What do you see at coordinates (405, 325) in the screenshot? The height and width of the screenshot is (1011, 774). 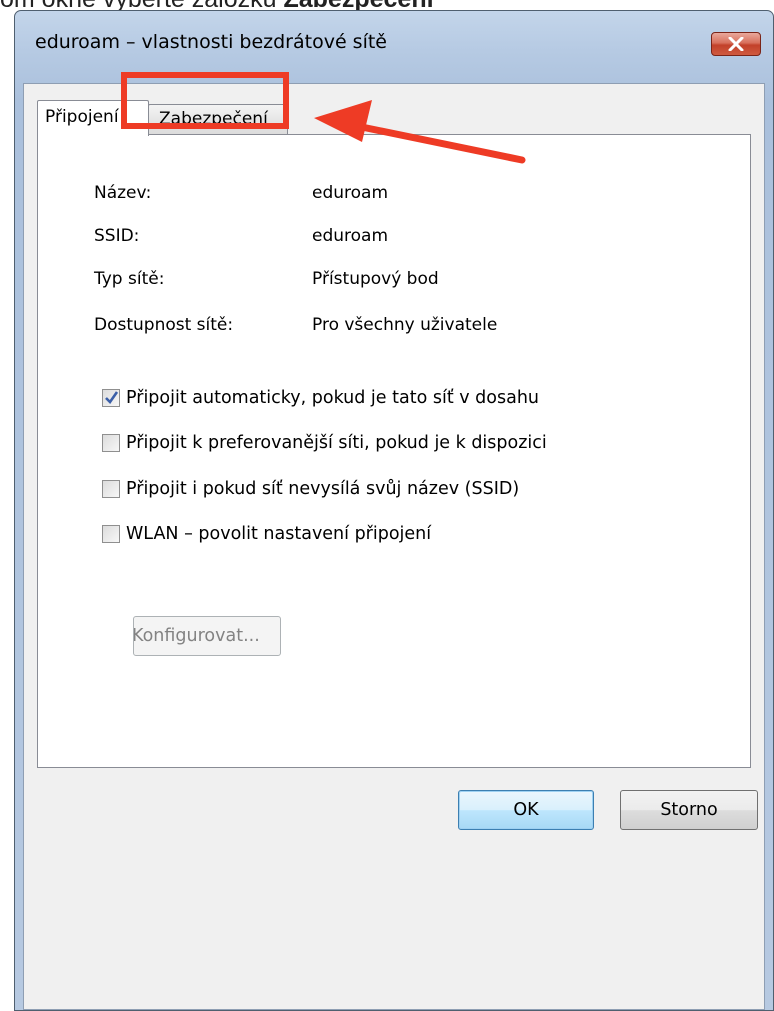 I see `network-availability-value: Pro všechny uživatele` at bounding box center [405, 325].